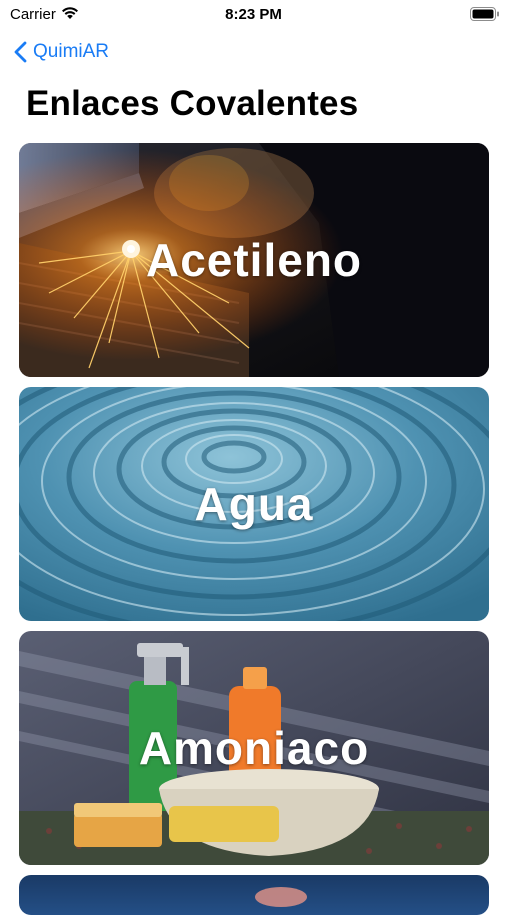 The width and height of the screenshot is (507, 915). Describe the element at coordinates (485, 16) in the screenshot. I see `battery-icon` at that location.